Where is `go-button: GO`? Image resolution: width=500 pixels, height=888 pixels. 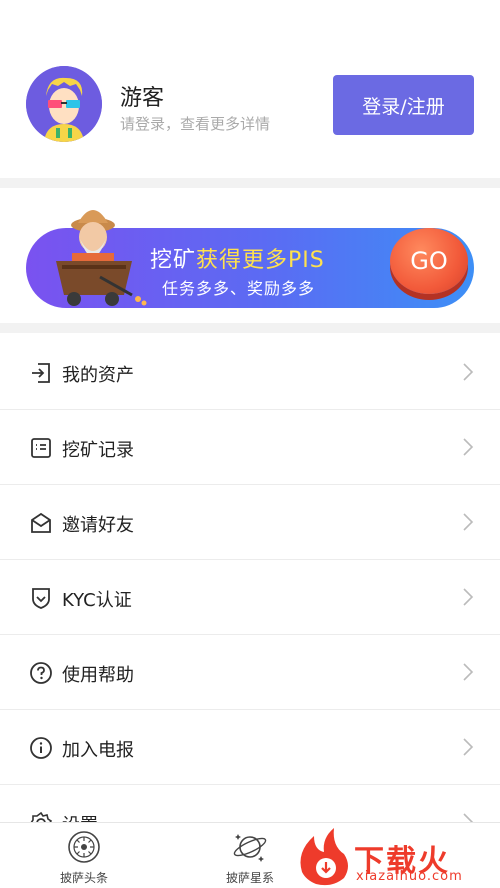 go-button: GO is located at coordinates (429, 261).